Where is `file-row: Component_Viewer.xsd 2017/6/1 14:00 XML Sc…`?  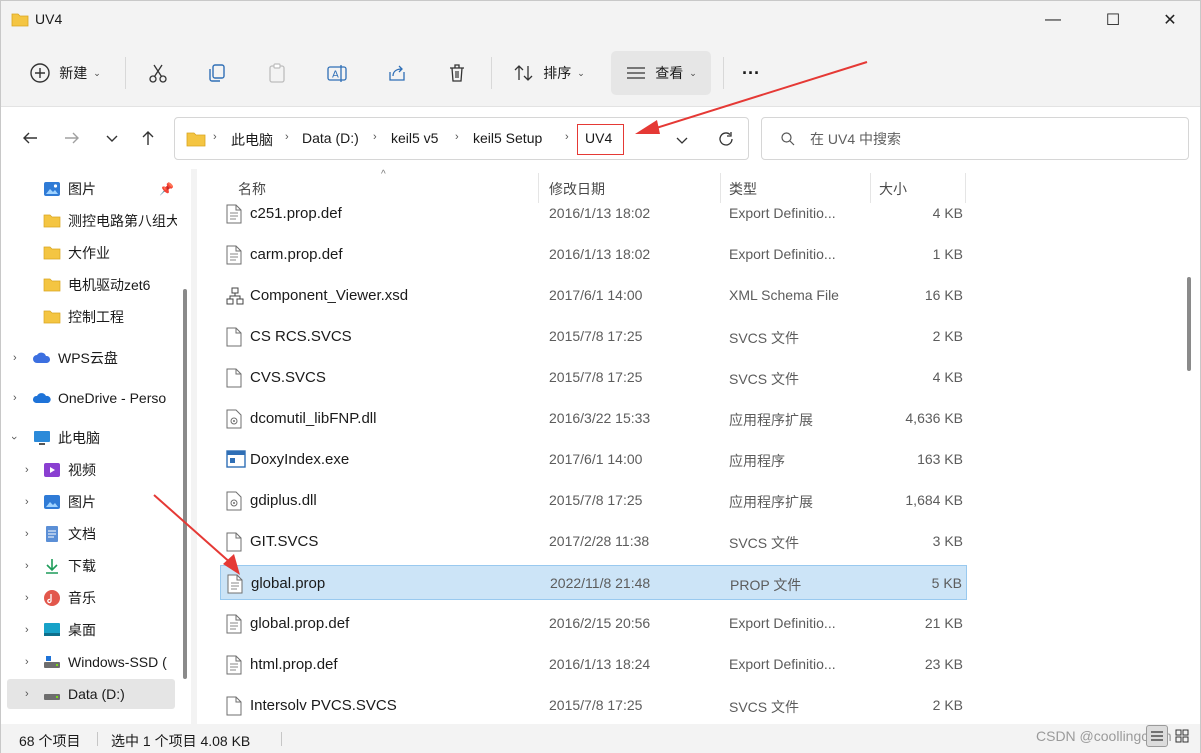 file-row: Component_Viewer.xsd 2017/6/1 14:00 XML Sc… is located at coordinates (593, 295).